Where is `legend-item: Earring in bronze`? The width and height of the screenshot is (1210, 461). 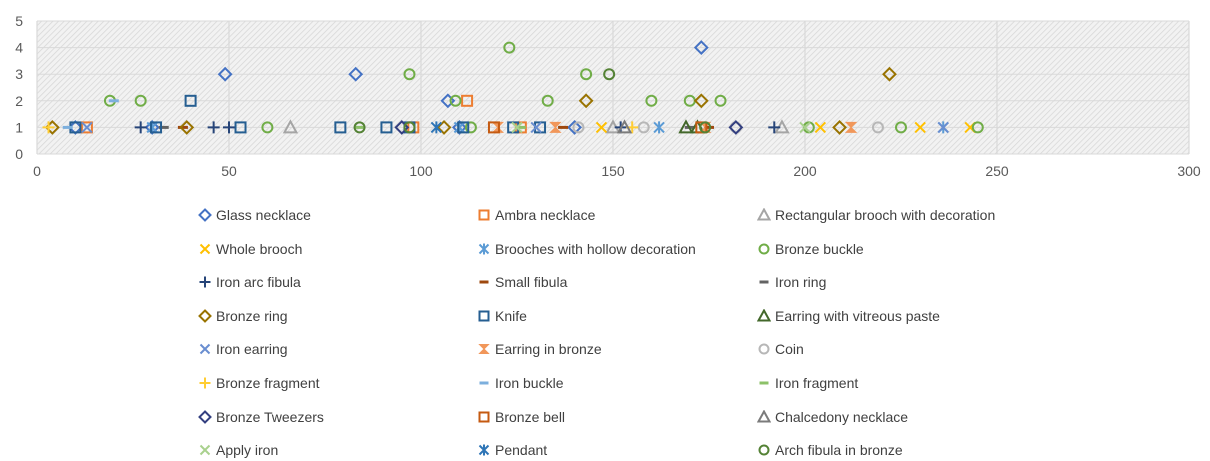 legend-item: Earring in bronze is located at coordinates (539, 349).